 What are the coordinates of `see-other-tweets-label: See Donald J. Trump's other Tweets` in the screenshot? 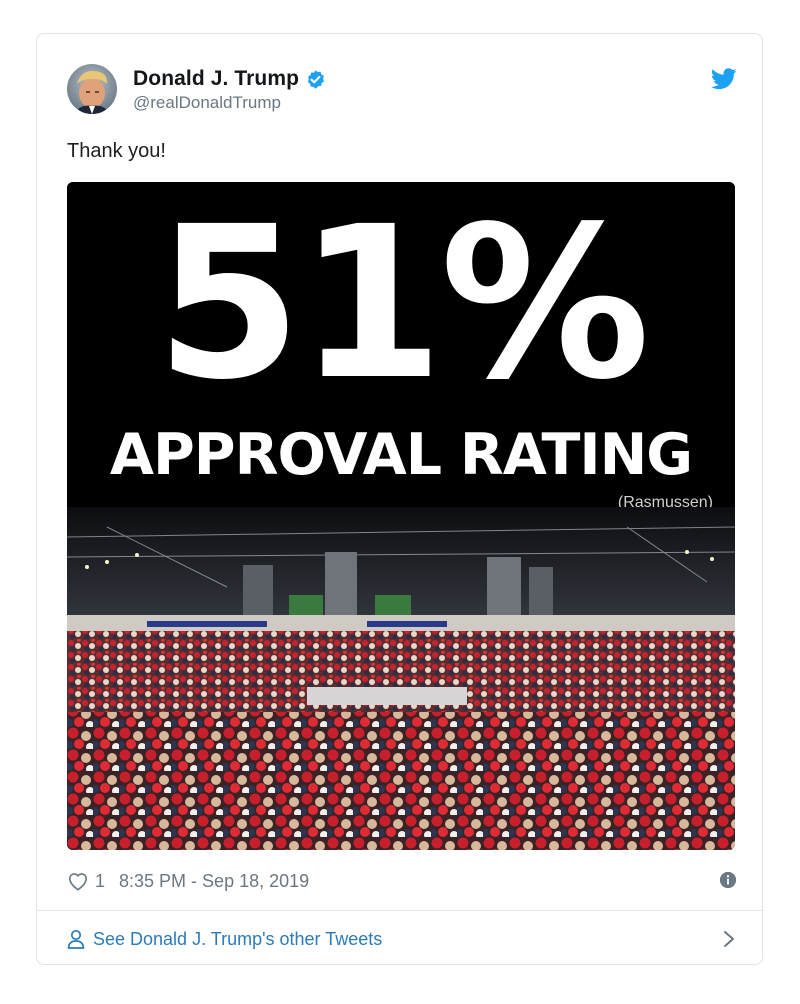 It's located at (237, 939).